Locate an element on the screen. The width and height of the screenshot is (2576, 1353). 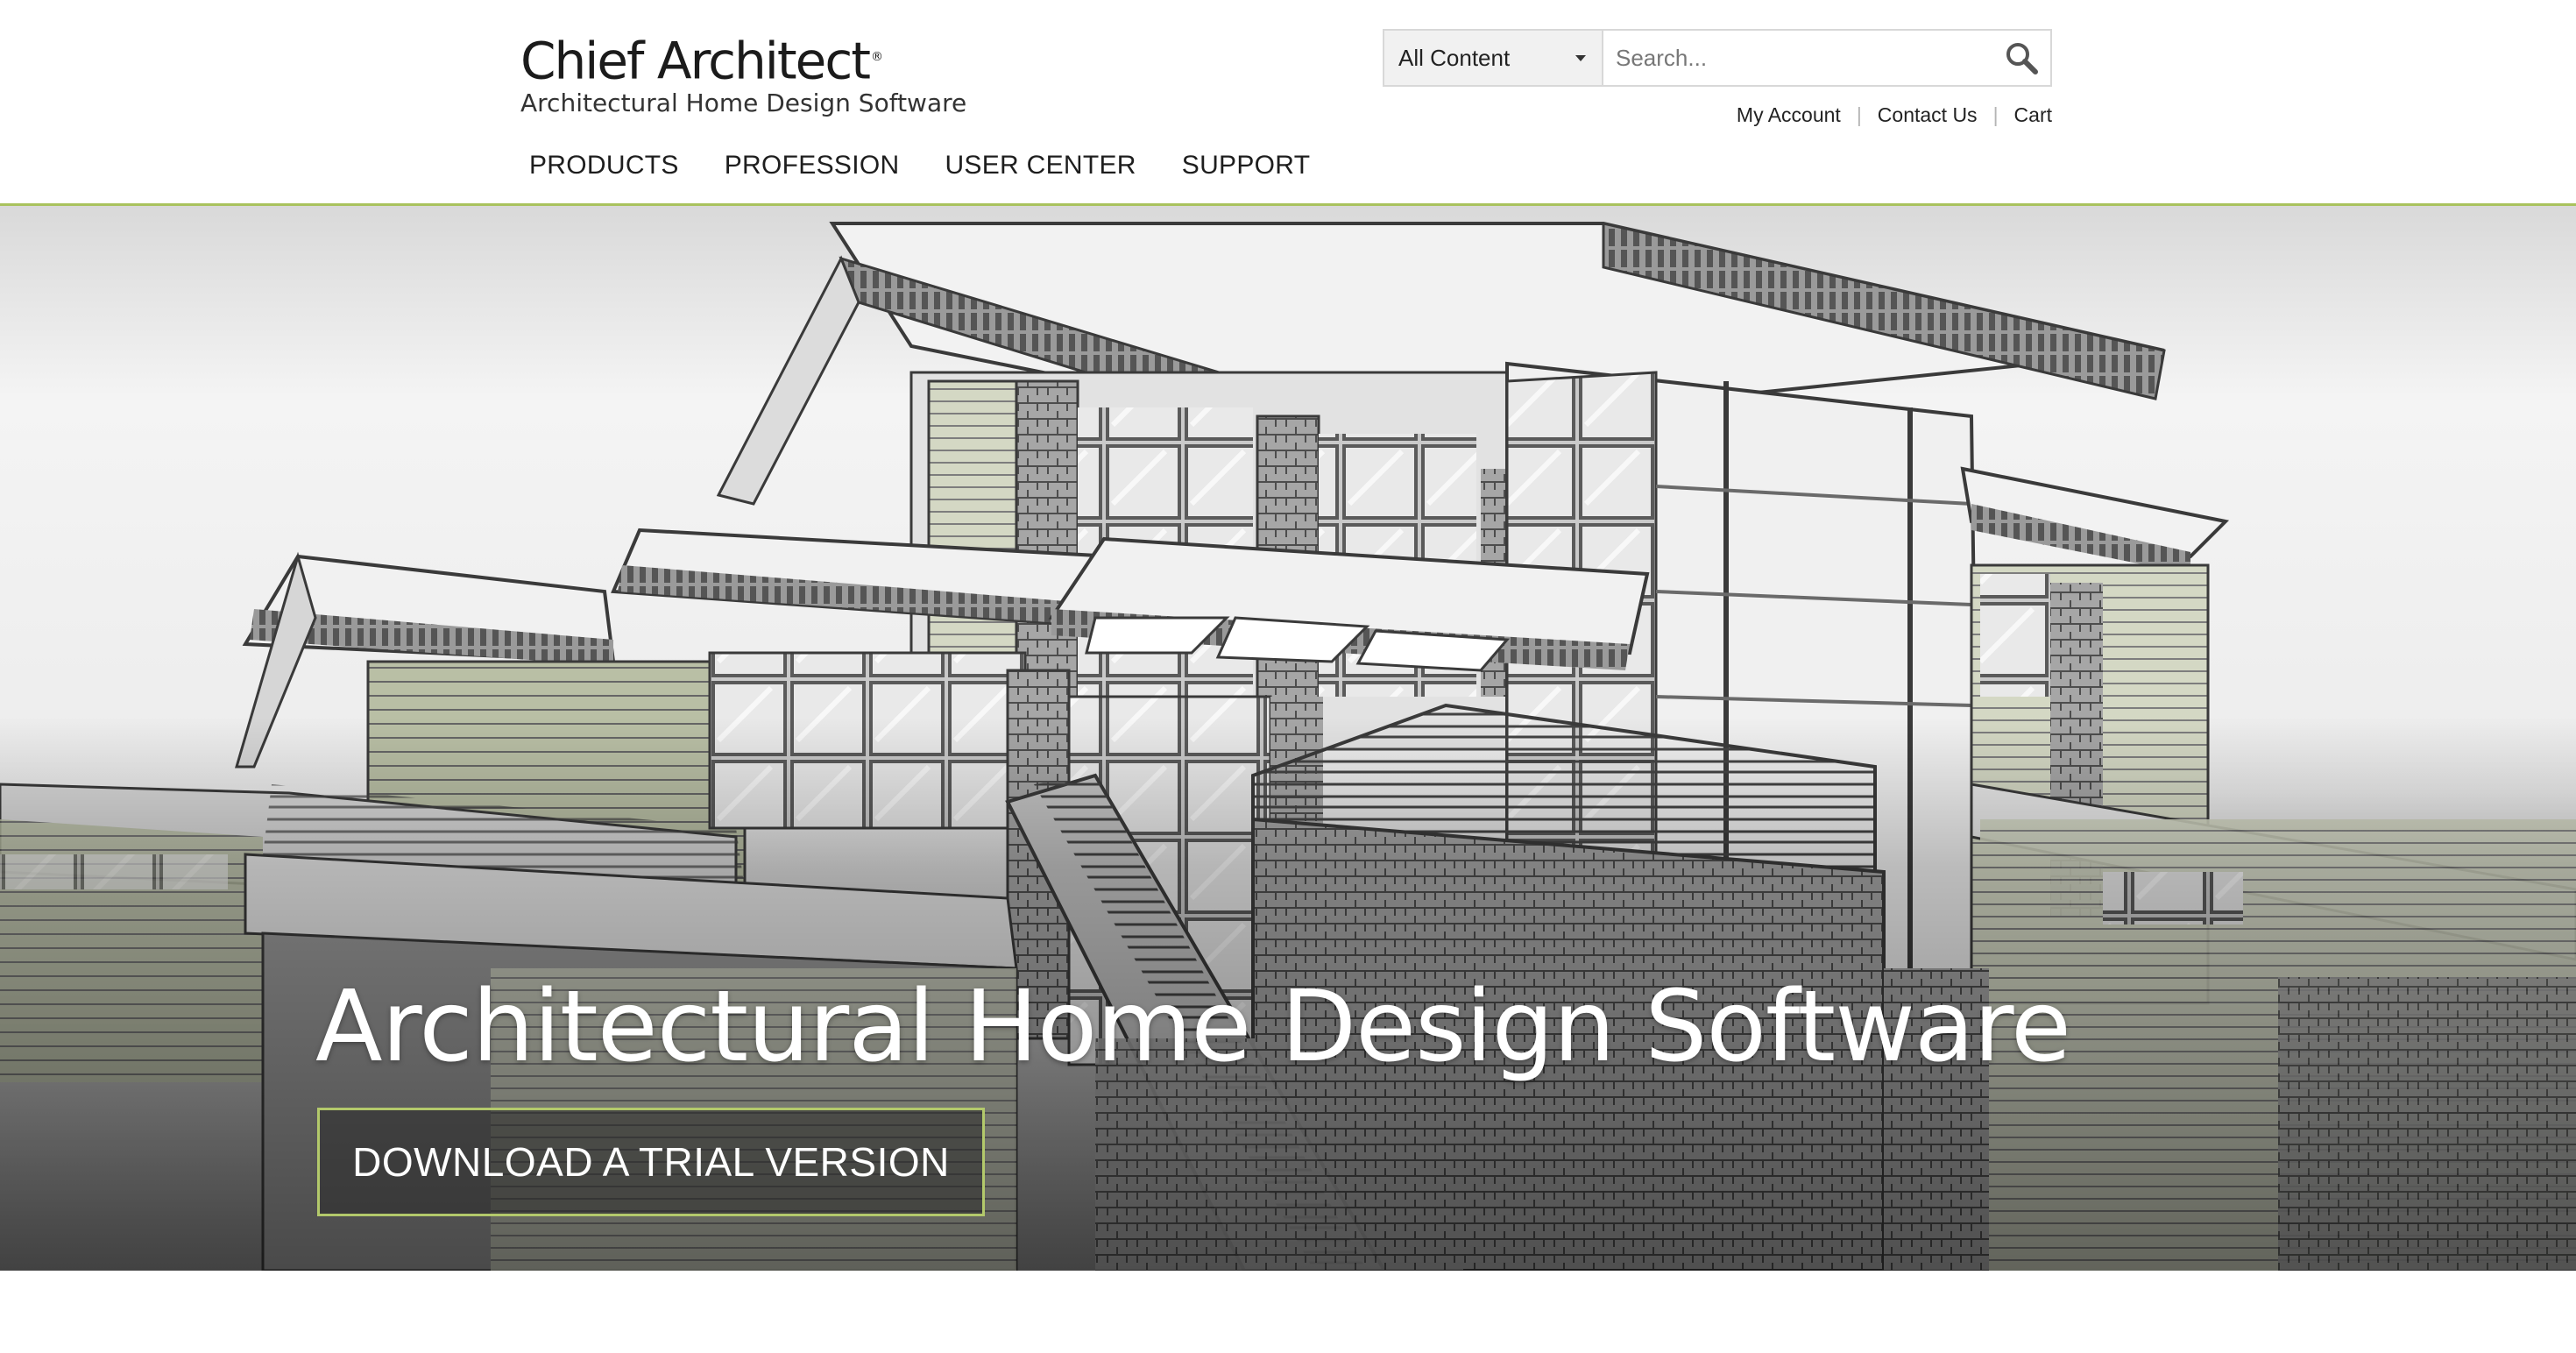
search-input is located at coordinates (1797, 58).